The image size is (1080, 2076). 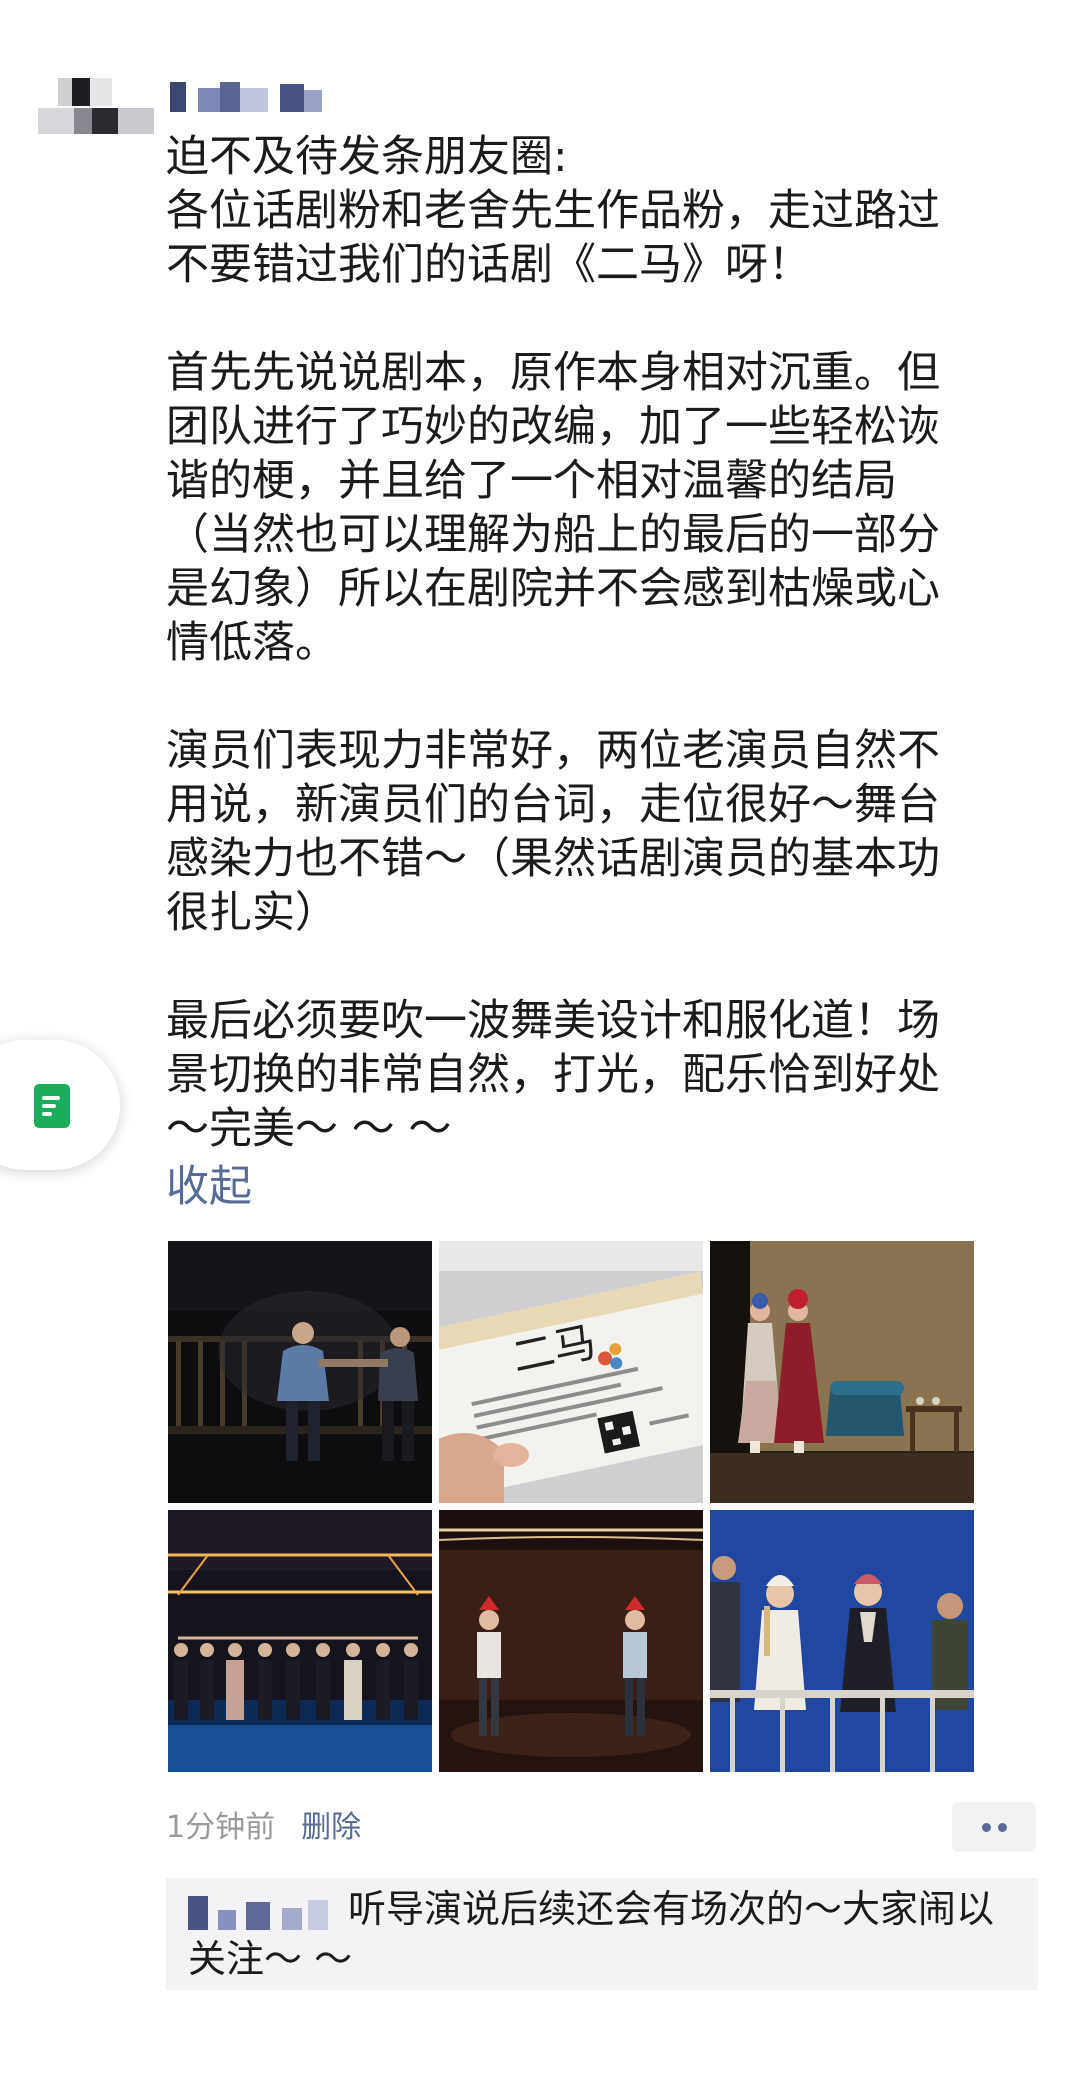 I want to click on post-line: 是幻象）所以在剧院并不会感到枯燥或心, so click(x=553, y=589).